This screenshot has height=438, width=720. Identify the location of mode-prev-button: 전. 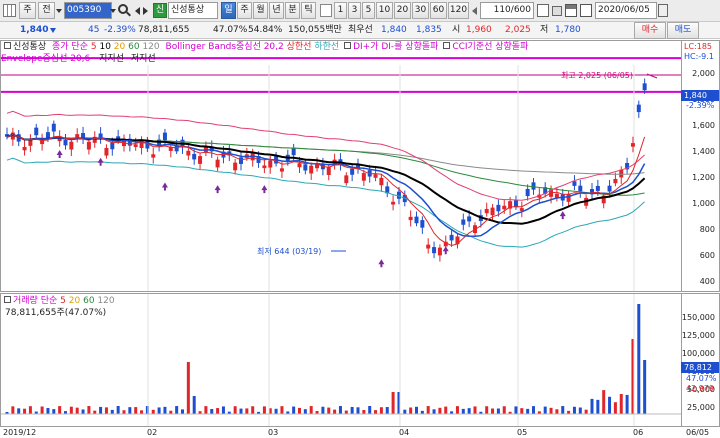
(46, 10).